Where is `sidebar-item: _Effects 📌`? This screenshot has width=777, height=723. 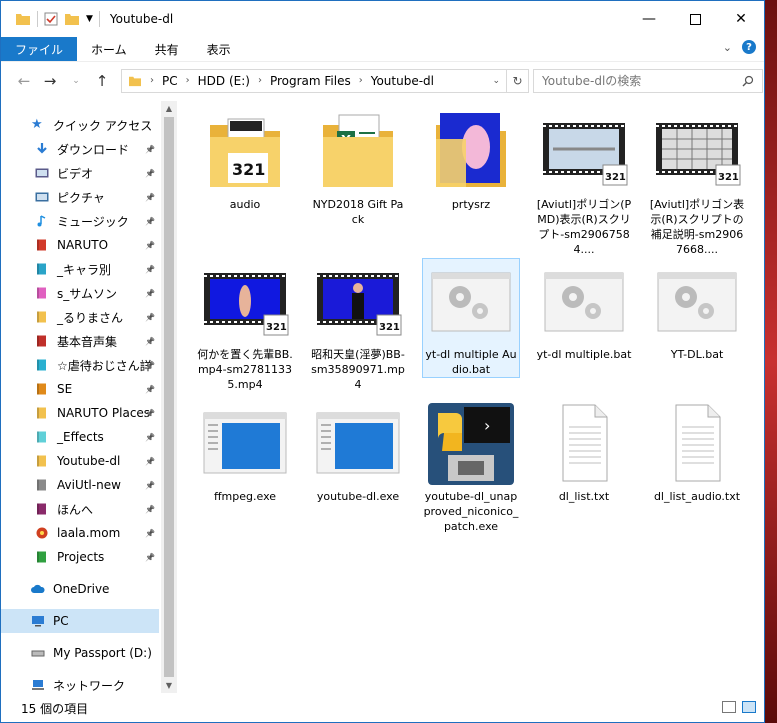 sidebar-item: _Effects 📌 is located at coordinates (80, 437).